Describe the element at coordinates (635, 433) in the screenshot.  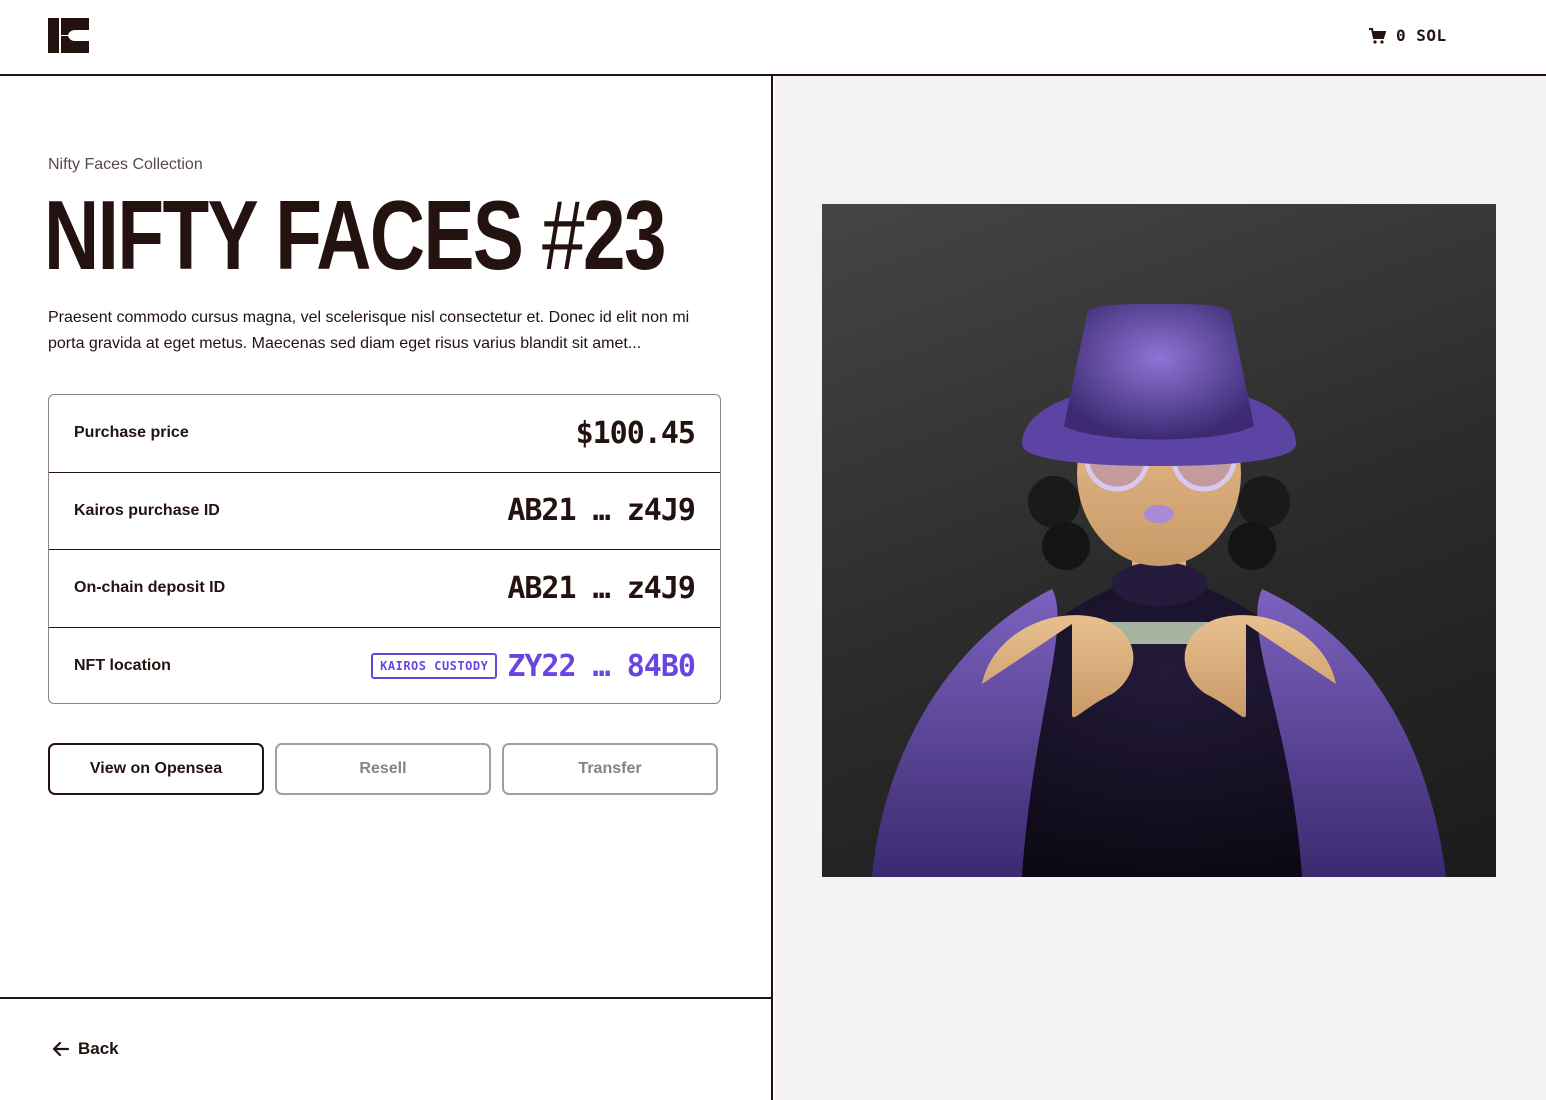
I see `detail-value: $100.45` at that location.